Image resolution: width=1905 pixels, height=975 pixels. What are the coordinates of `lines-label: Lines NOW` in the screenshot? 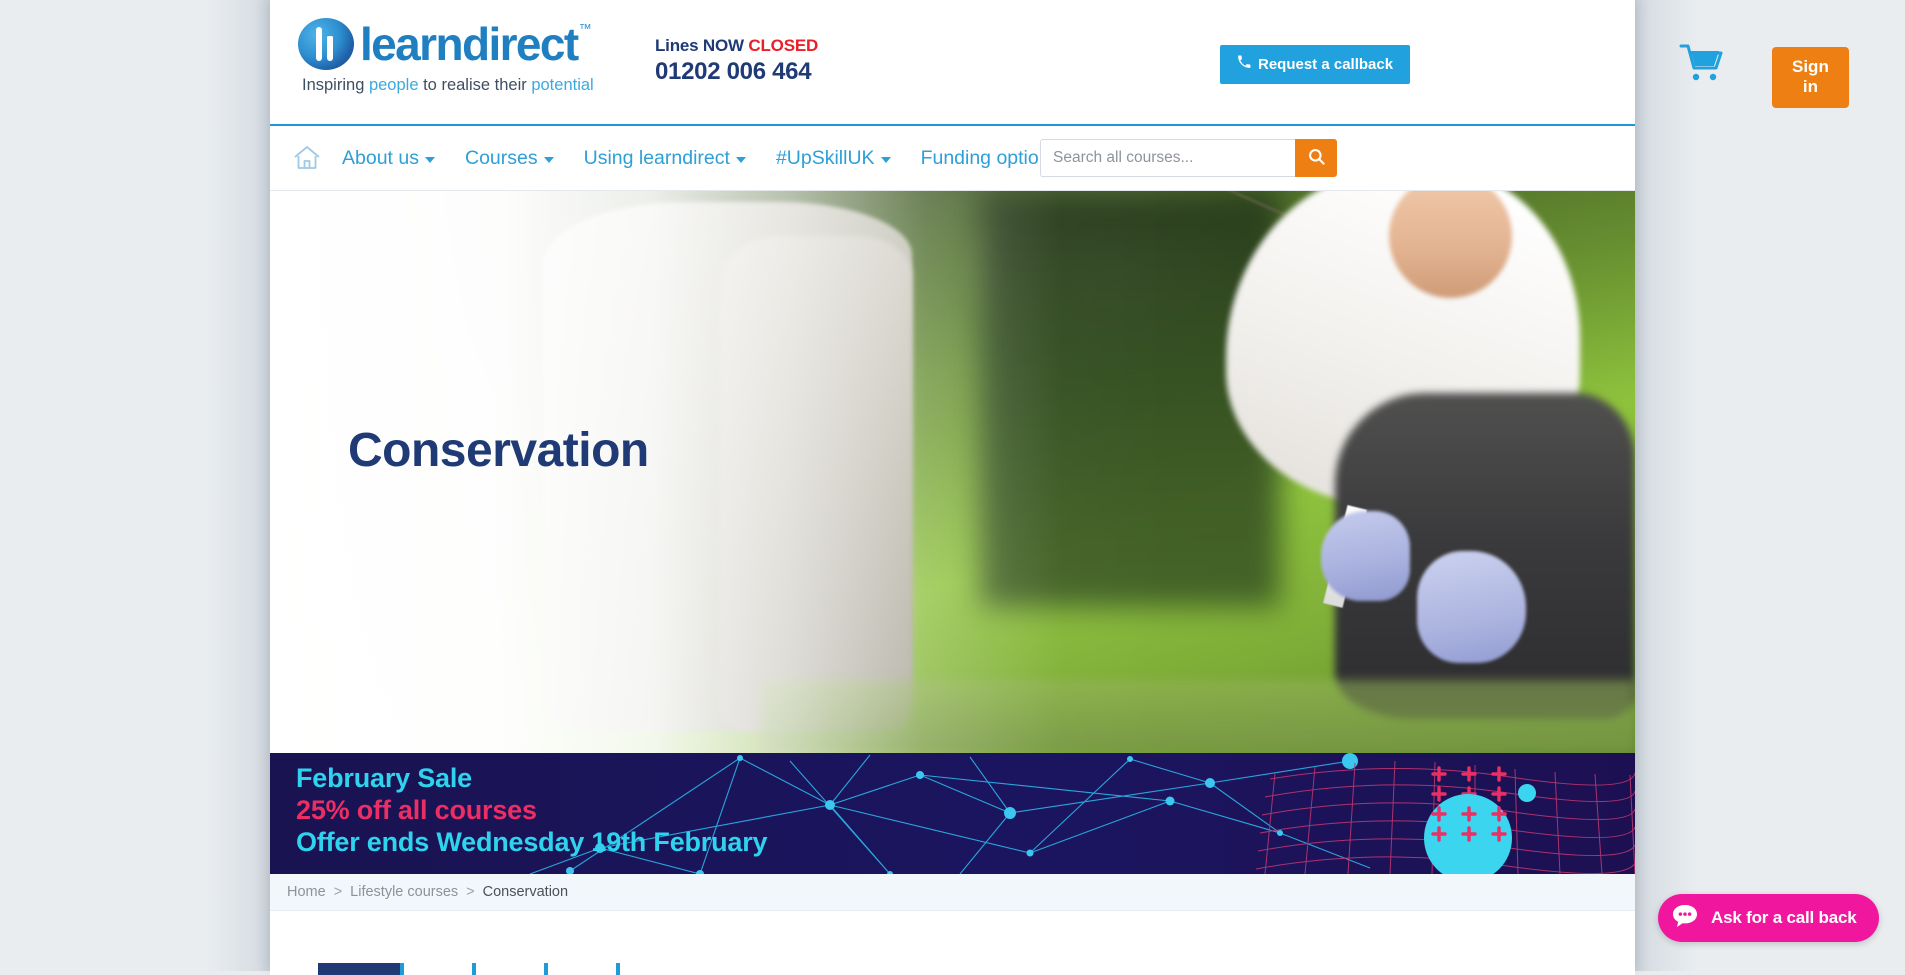 It's located at (702, 45).